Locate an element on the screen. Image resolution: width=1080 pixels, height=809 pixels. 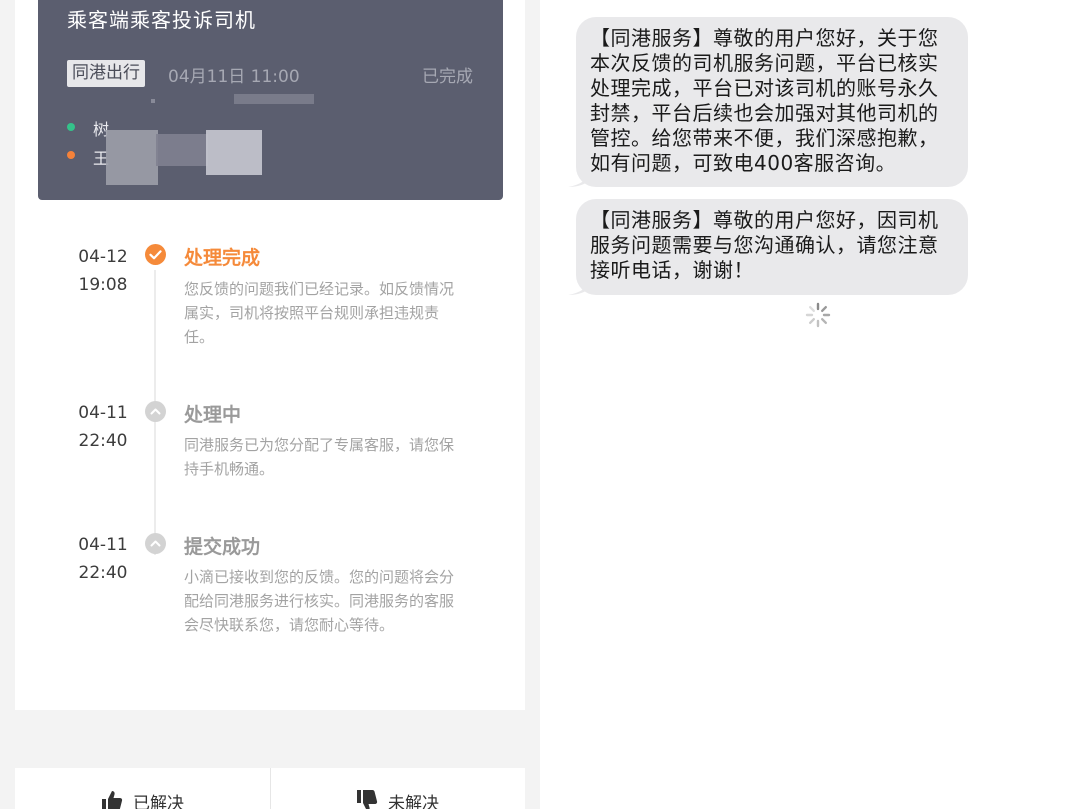
timeline-description: 同港服务已为您分配了专属客服，请您保持手机畅通。 is located at coordinates (319, 457).